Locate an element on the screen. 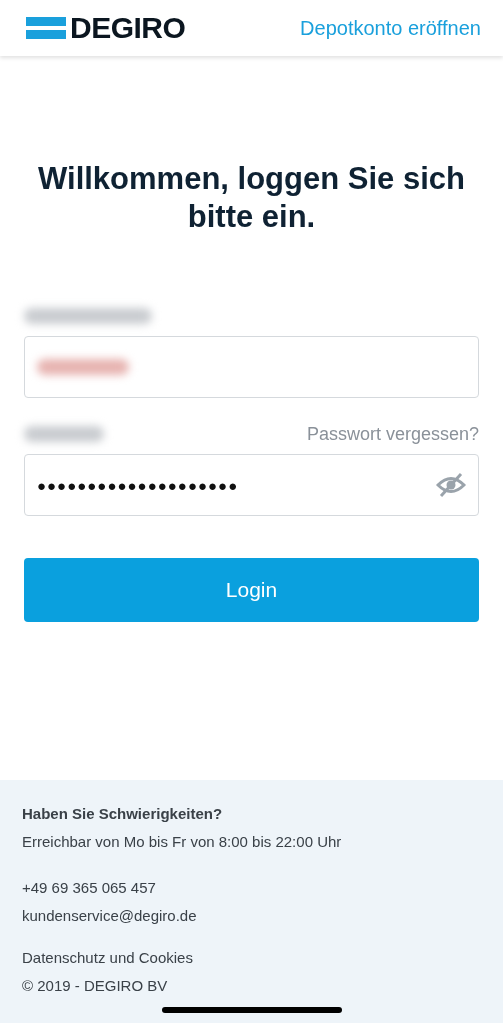 The image size is (503, 1023). phone-text: +49 69 365 065 457 is located at coordinates (89, 888).